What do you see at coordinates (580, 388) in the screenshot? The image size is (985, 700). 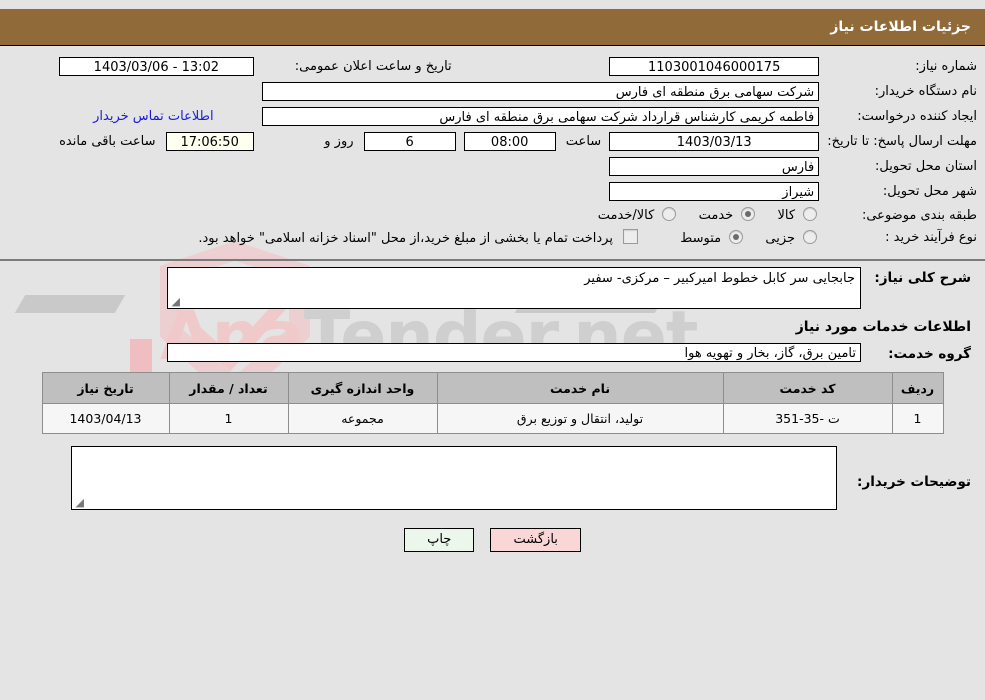 I see `col-name: نام خدمت` at bounding box center [580, 388].